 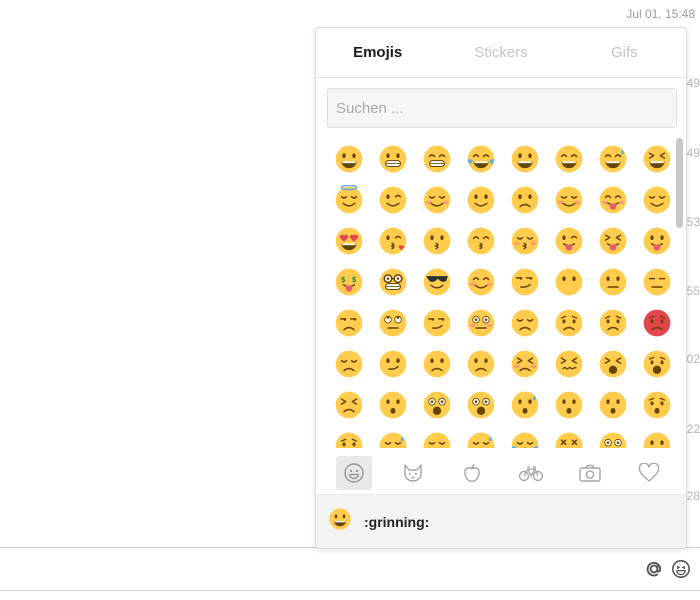 What do you see at coordinates (481, 404) in the screenshot?
I see `fearful-icon` at bounding box center [481, 404].